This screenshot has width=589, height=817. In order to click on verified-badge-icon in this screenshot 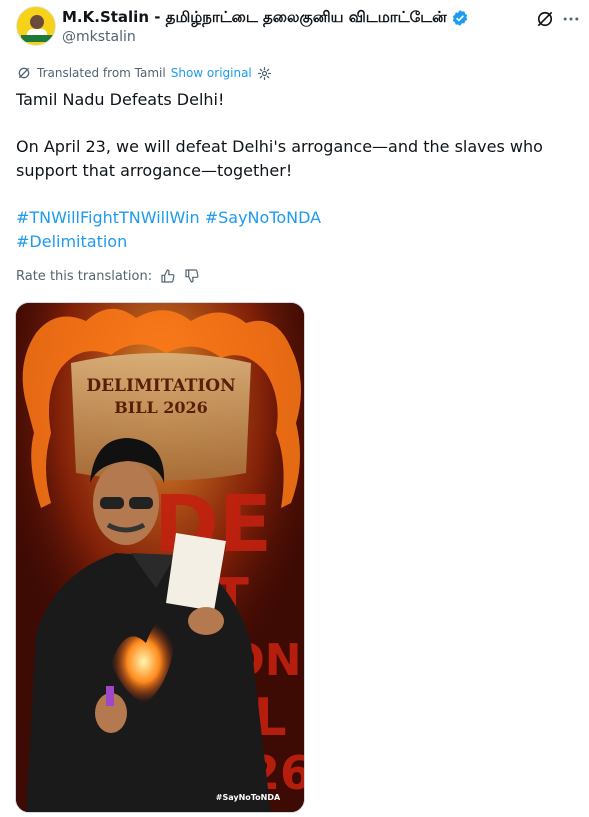, I will do `click(460, 18)`.